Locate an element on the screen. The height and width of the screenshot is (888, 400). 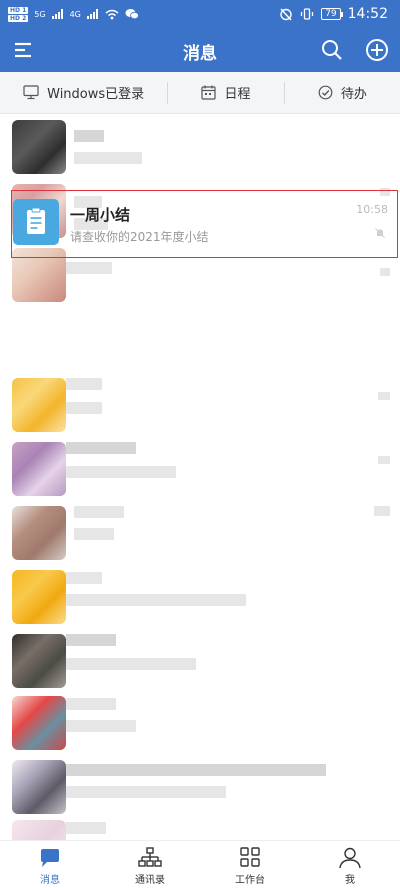
status-clock: 14:52 is located at coordinates (367, 14).